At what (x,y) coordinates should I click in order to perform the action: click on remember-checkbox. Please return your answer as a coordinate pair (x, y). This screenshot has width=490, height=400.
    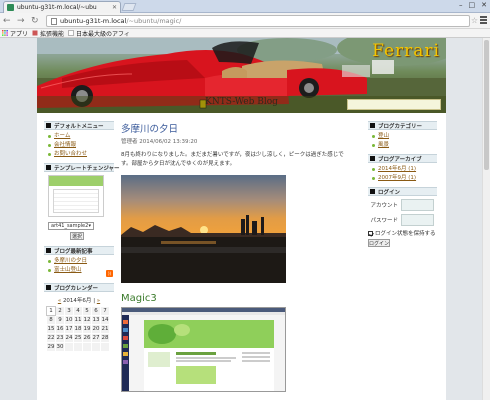
    Looking at the image, I should click on (370, 233).